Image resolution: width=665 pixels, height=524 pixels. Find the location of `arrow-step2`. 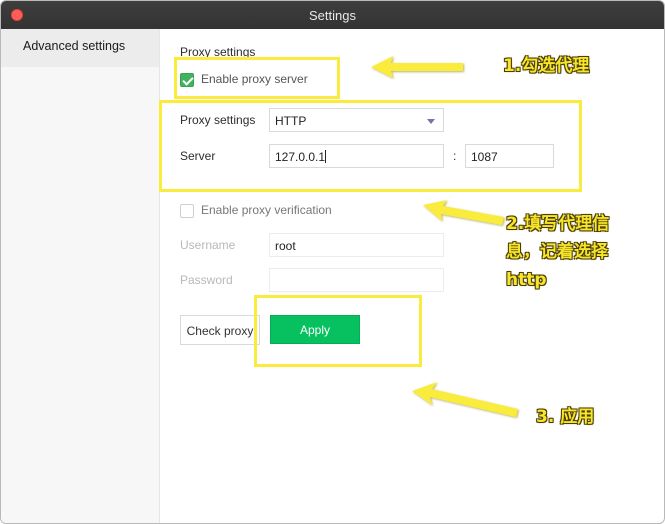

arrow-step2 is located at coordinates (463, 212).